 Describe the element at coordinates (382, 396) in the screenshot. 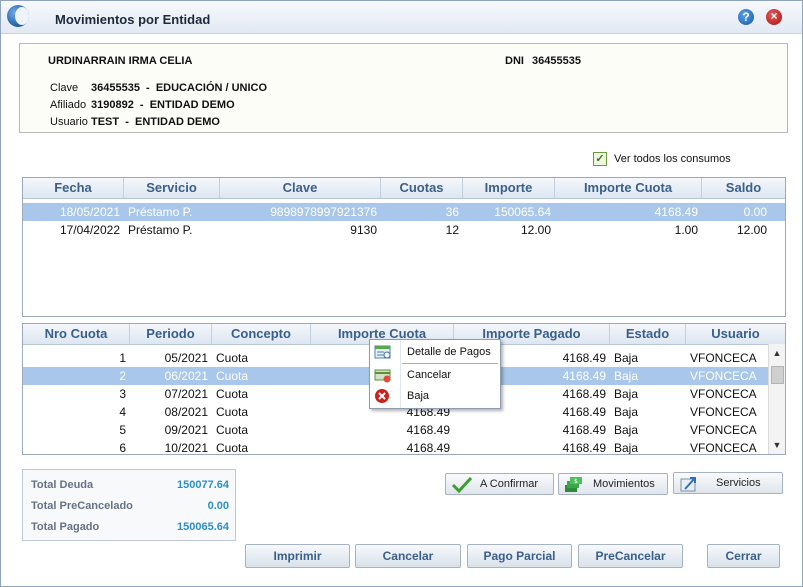

I see `delete-x-icon` at that location.